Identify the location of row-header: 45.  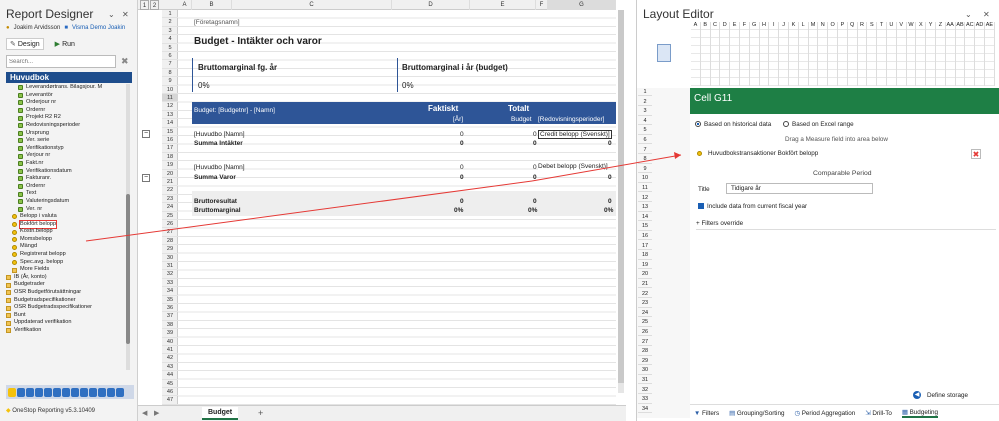
(170, 384).